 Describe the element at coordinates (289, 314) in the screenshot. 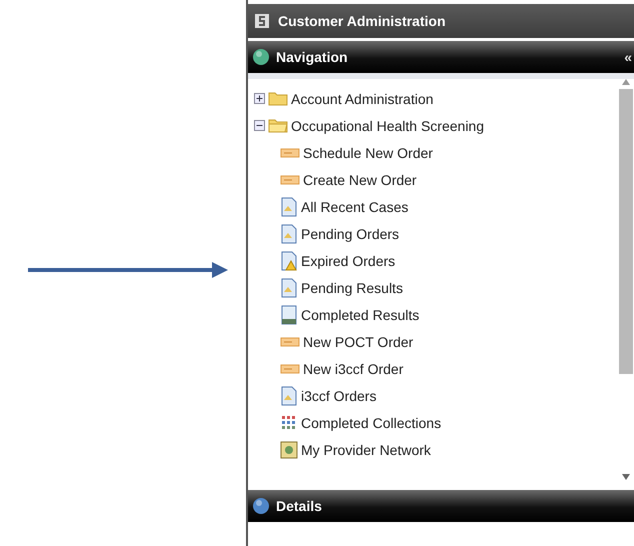

I see `sheet-icon` at that location.